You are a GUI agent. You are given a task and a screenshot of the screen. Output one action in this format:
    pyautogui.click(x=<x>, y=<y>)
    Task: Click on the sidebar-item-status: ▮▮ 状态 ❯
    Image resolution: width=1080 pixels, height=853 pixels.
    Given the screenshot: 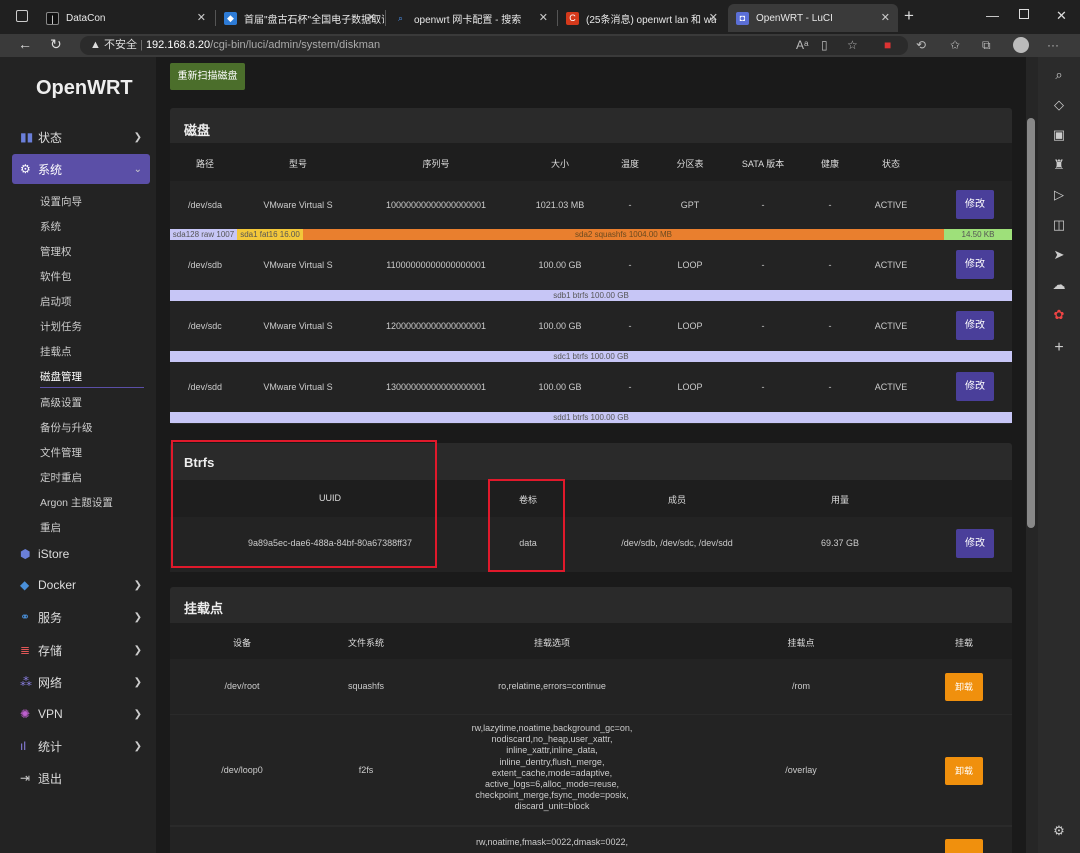 What is the action you would take?
    pyautogui.click(x=81, y=137)
    